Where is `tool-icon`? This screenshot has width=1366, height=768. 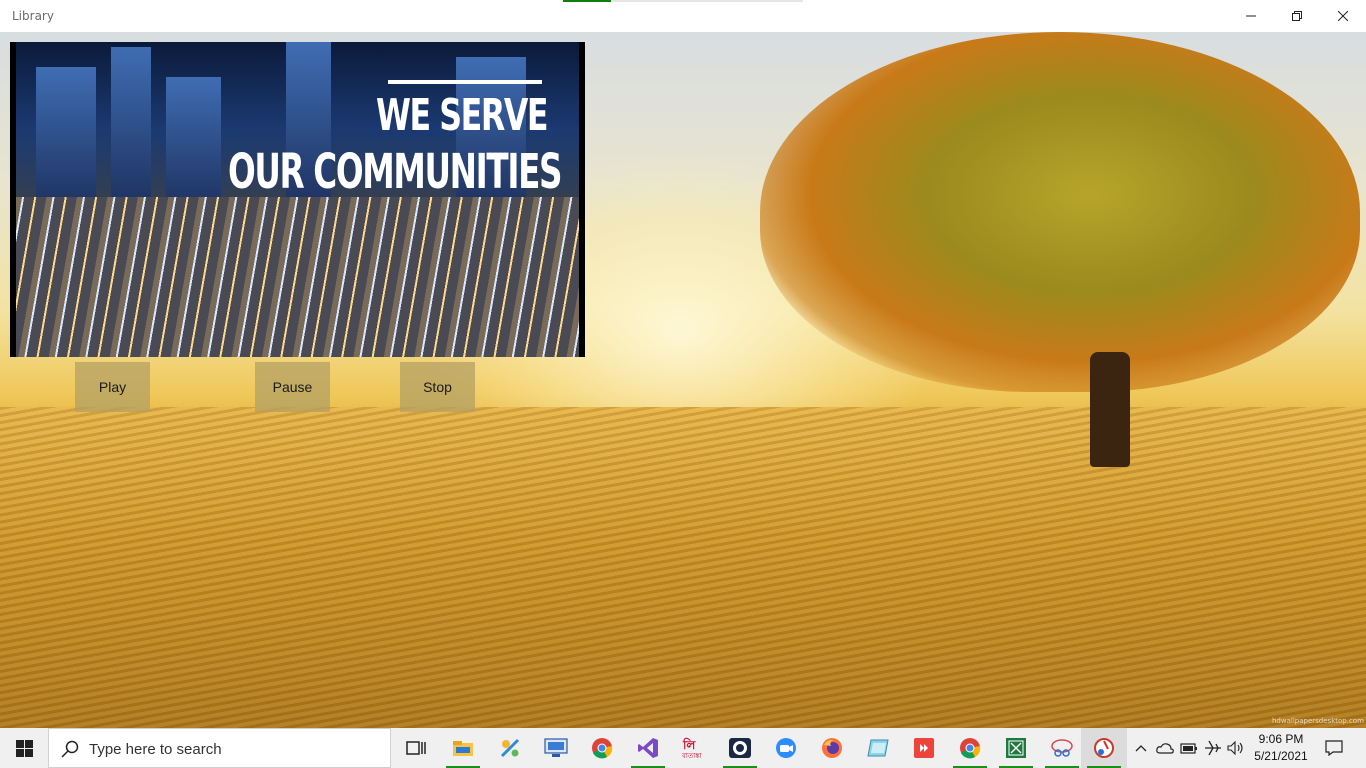 tool-icon is located at coordinates (510, 748).